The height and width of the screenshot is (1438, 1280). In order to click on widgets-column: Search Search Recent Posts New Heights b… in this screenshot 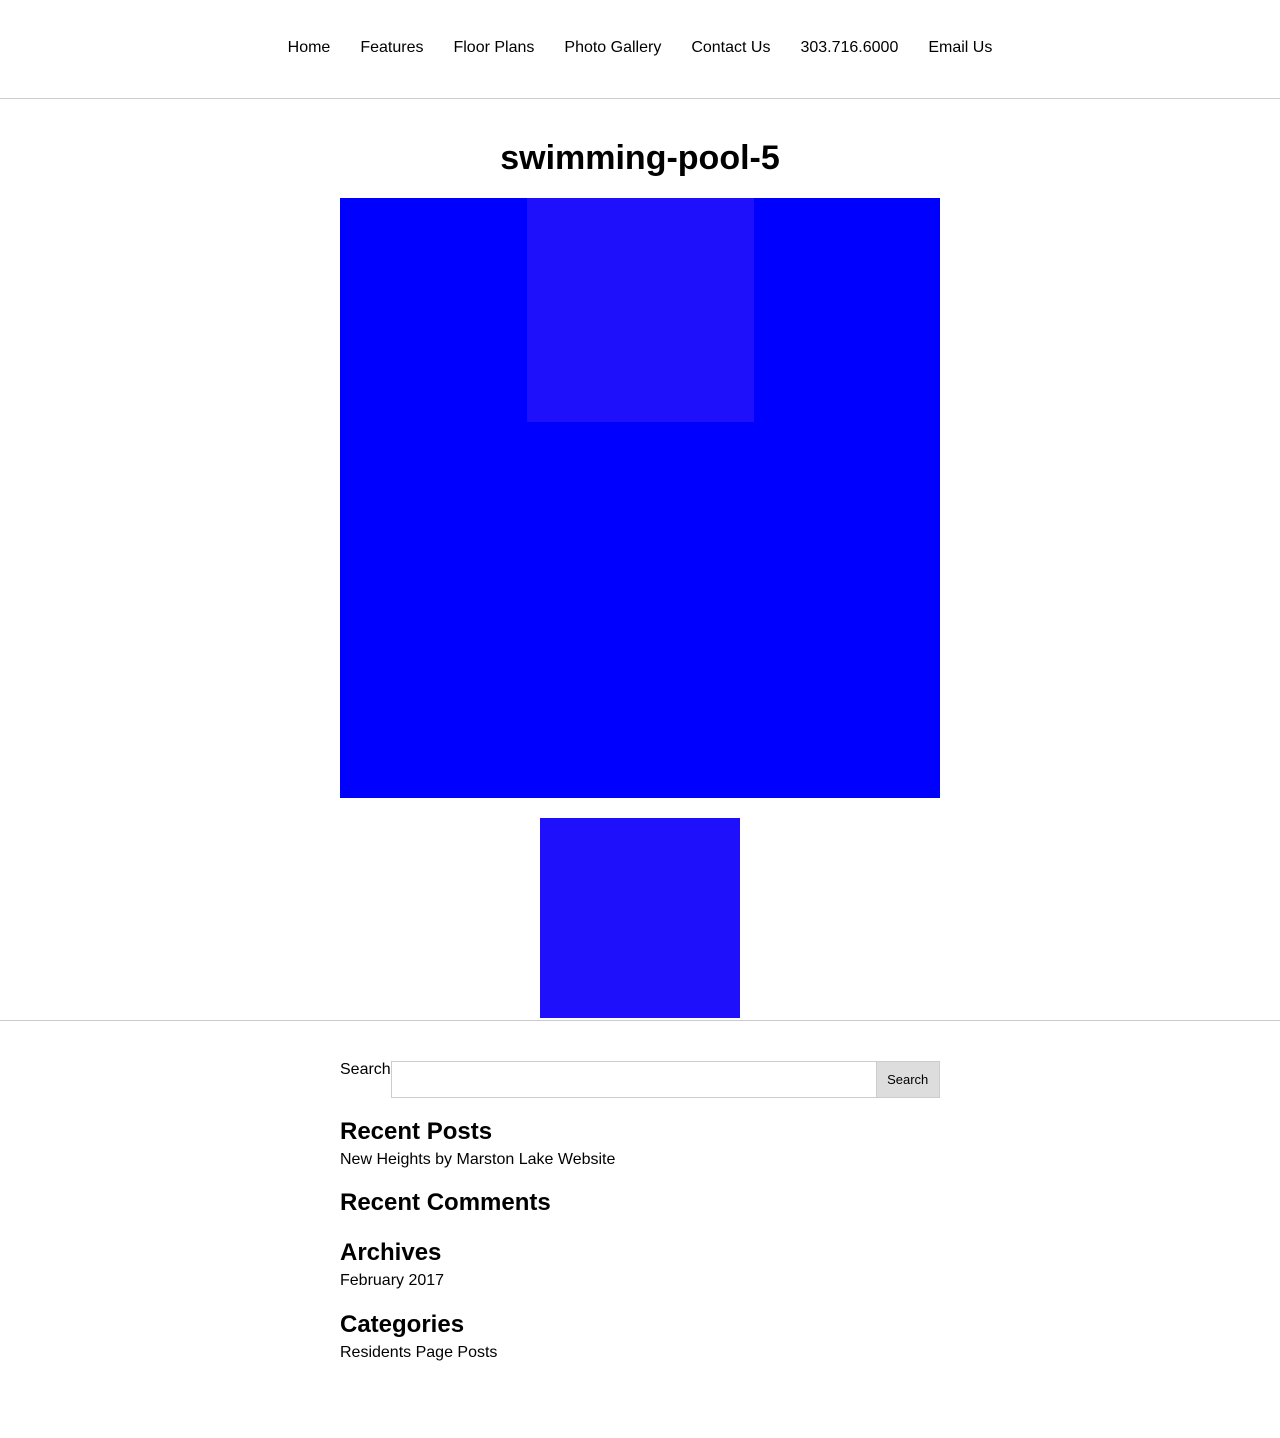, I will do `click(640, 1192)`.